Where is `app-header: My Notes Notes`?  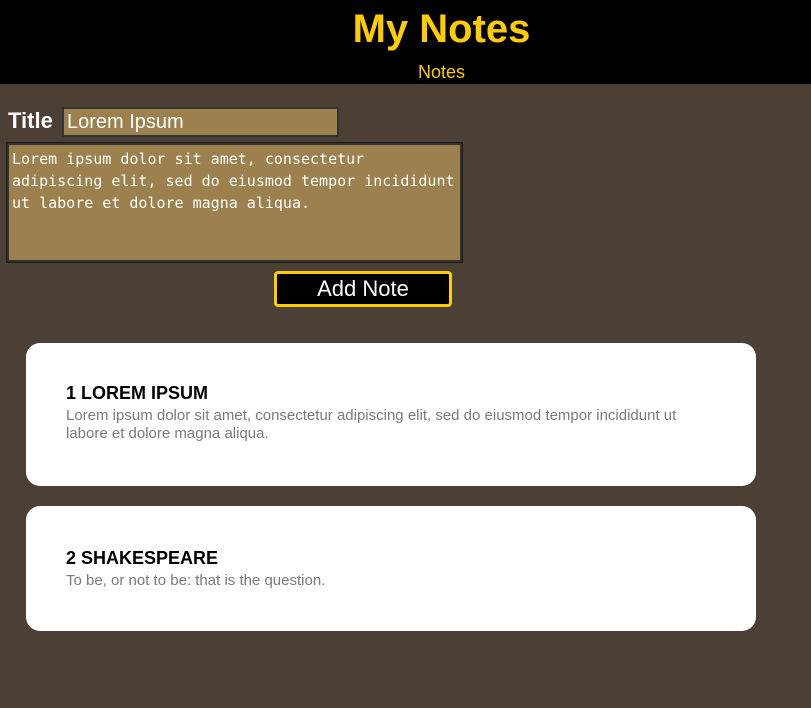
app-header: My Notes Notes is located at coordinates (405, 42).